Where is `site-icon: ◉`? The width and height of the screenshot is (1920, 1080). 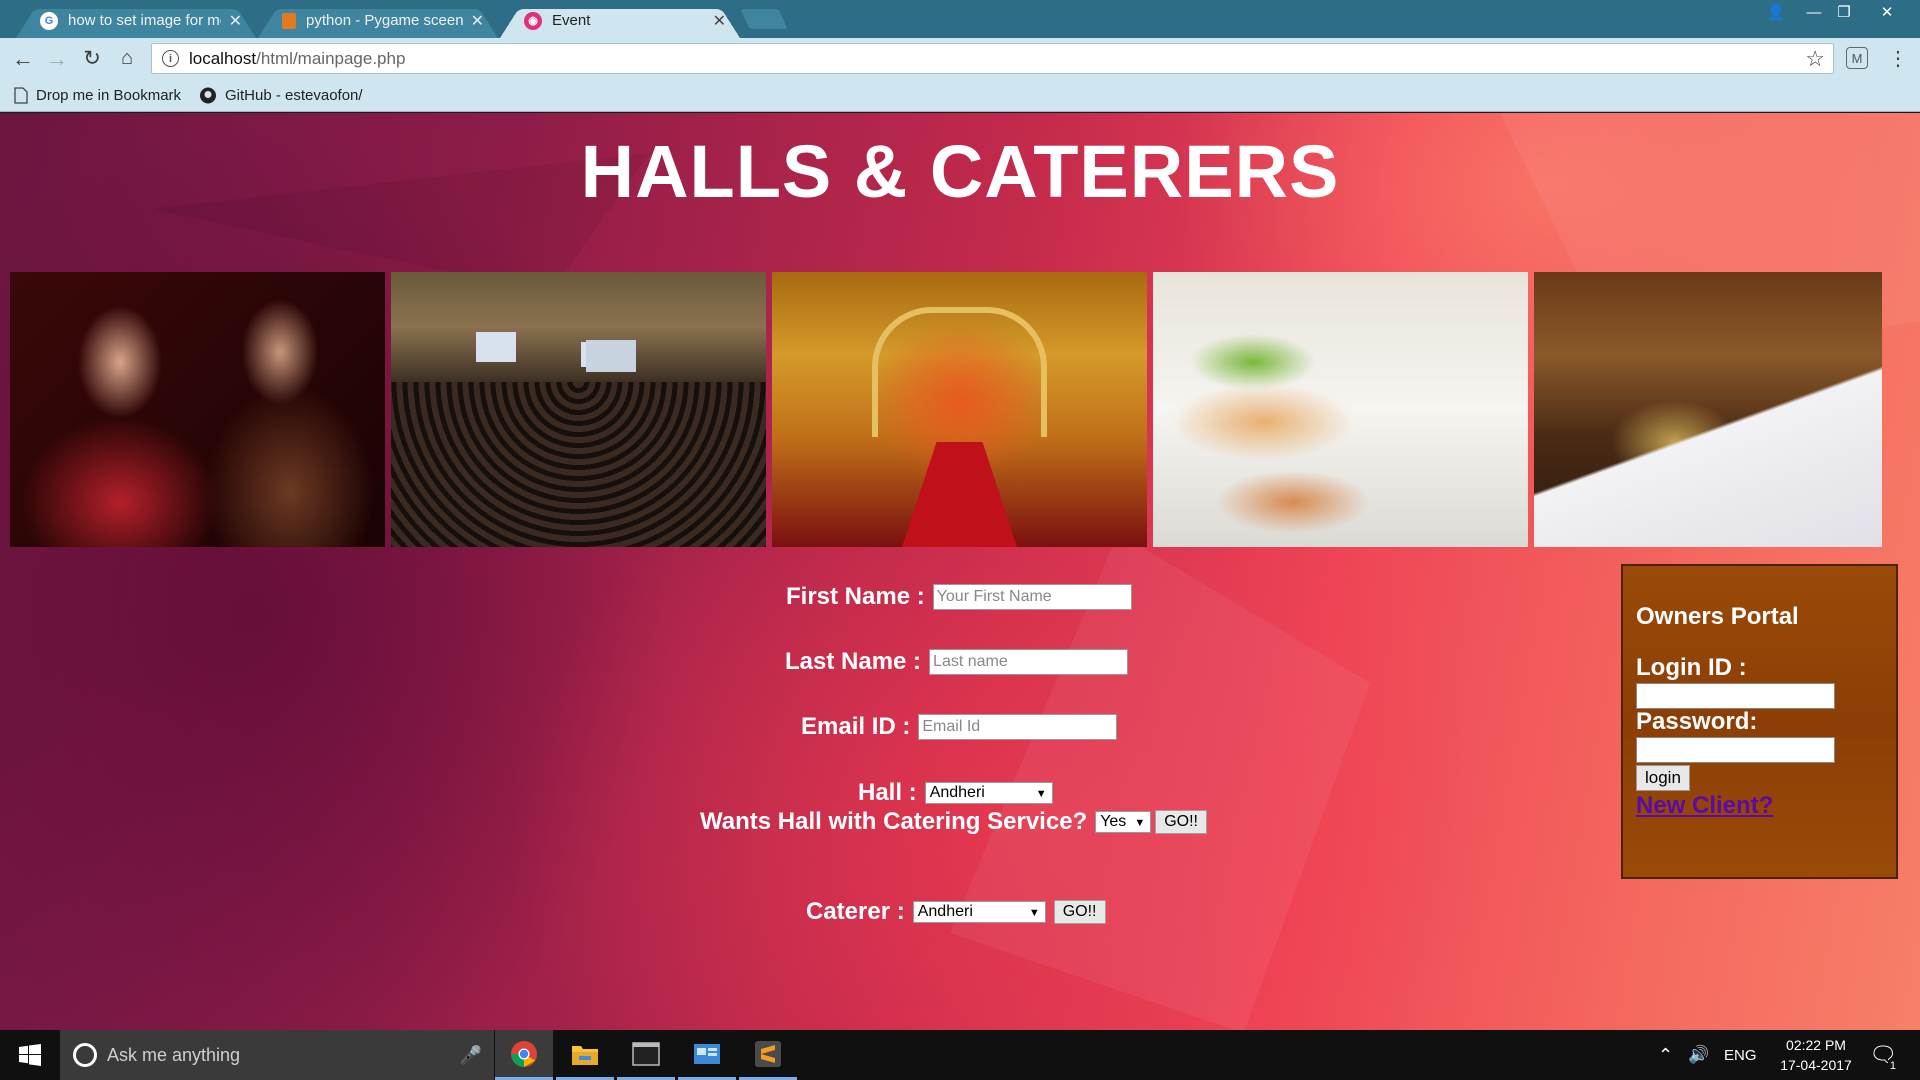 site-icon: ◉ is located at coordinates (533, 20).